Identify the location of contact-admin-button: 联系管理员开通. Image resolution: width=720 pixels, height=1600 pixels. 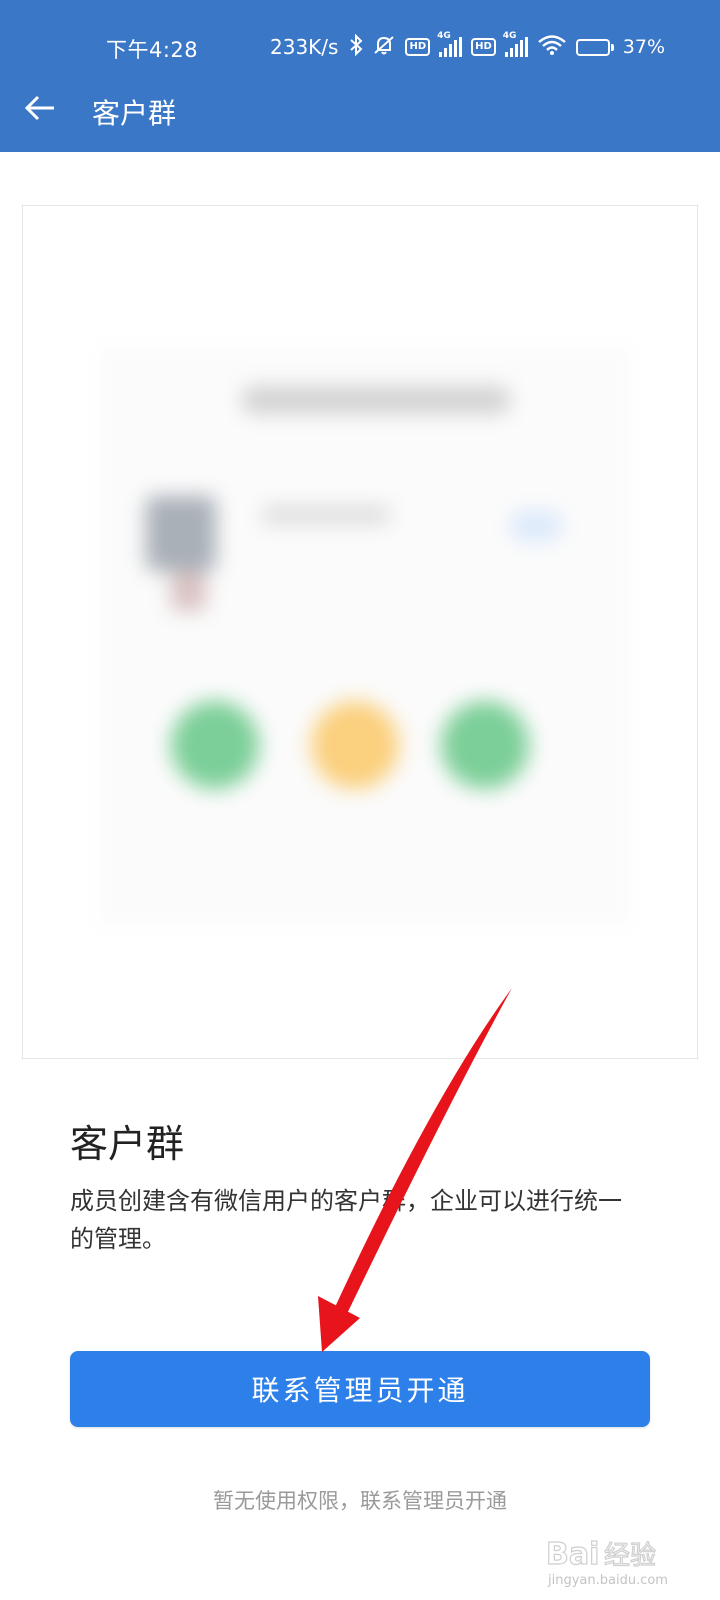
(360, 1389).